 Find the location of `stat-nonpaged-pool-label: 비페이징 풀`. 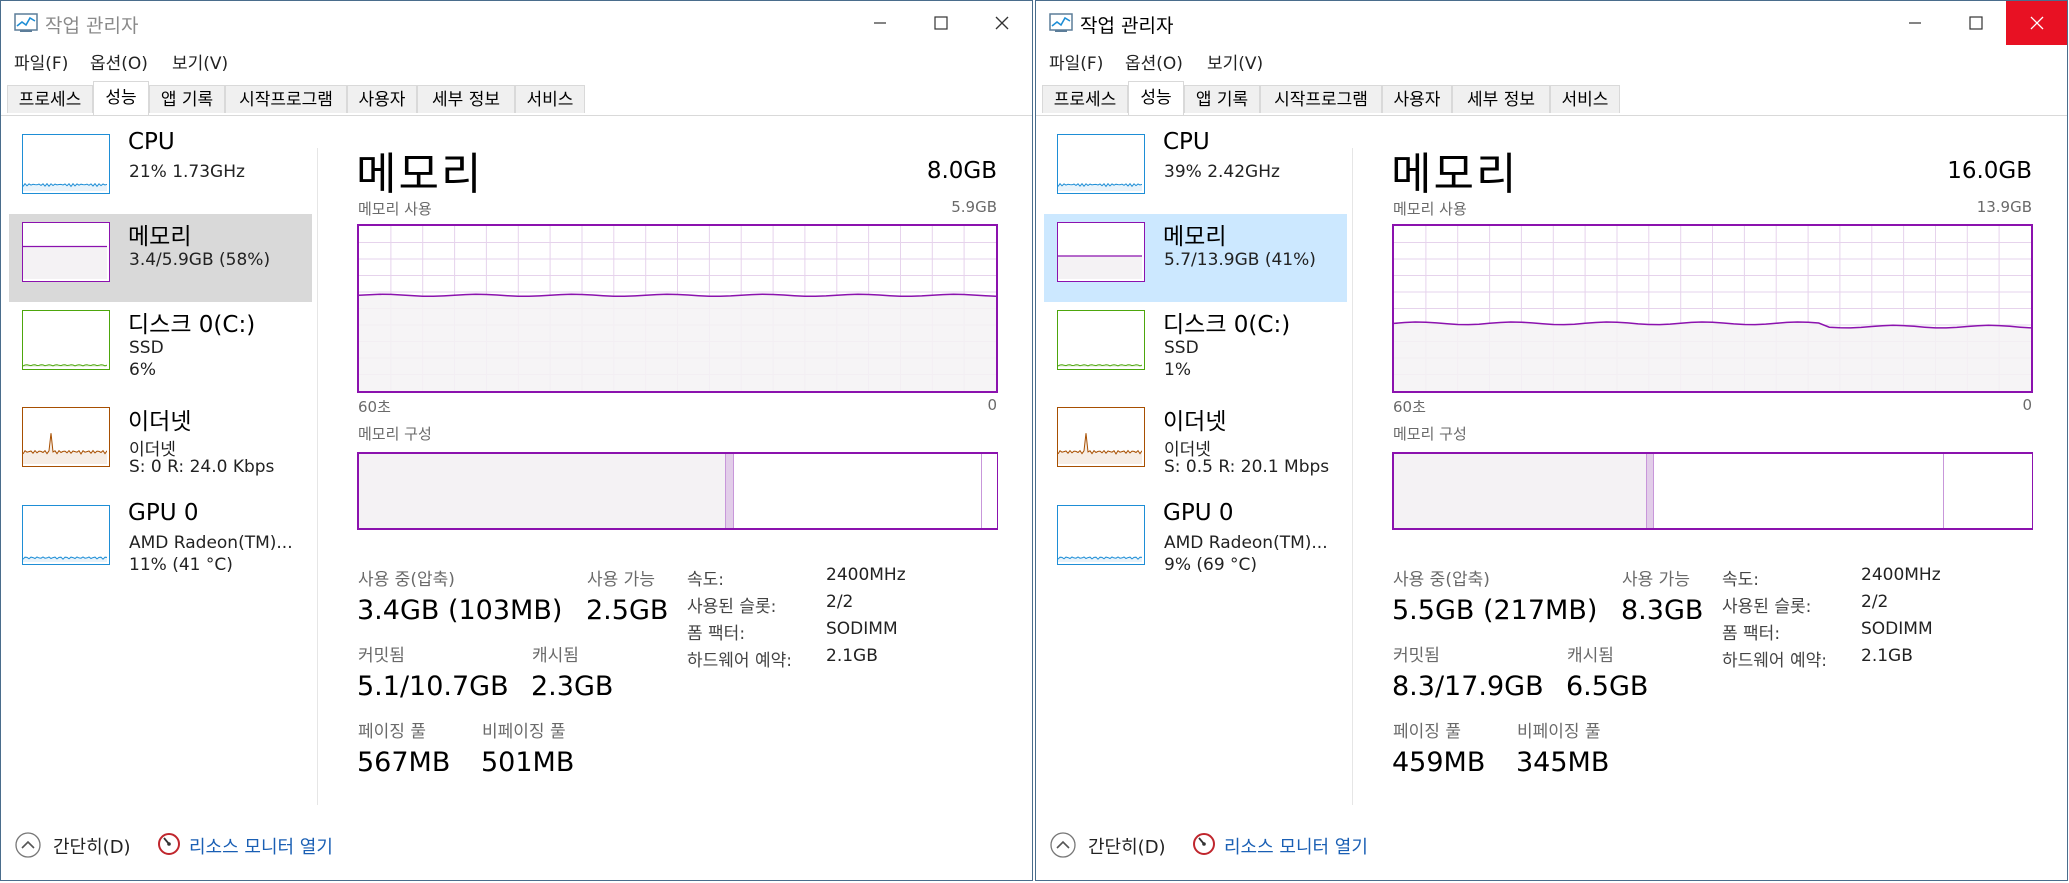

stat-nonpaged-pool-label: 비페이징 풀 is located at coordinates (1559, 732).